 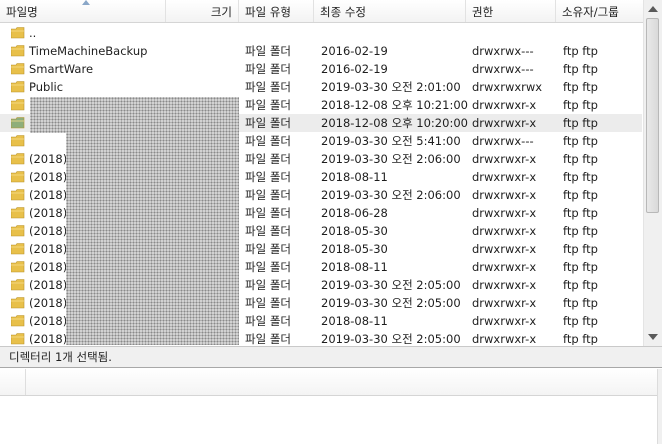 I want to click on cell-name: Public, so click(x=46, y=87).